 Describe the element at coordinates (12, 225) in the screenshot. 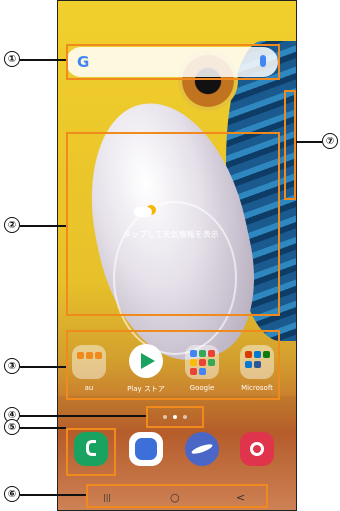

I see `callout-2: ②` at that location.